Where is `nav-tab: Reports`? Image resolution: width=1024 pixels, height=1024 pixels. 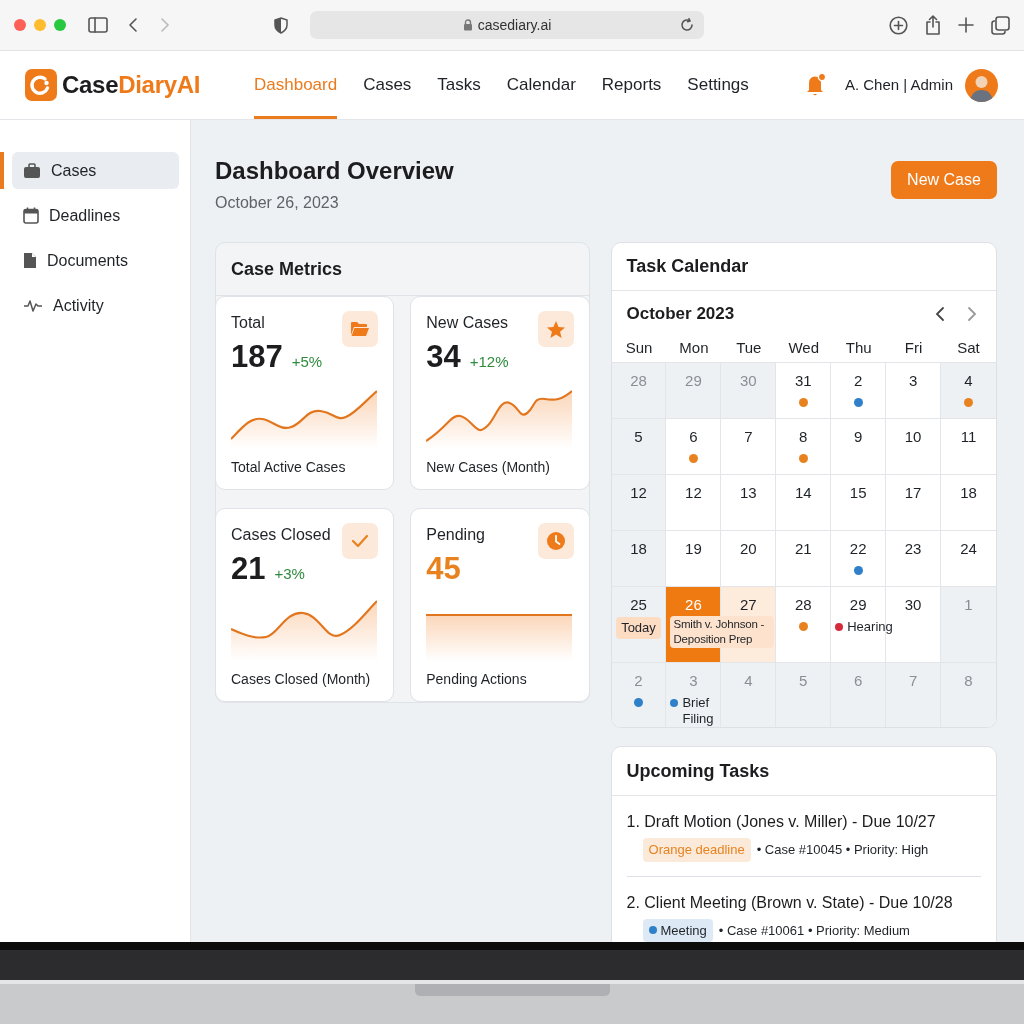 nav-tab: Reports is located at coordinates (631, 85).